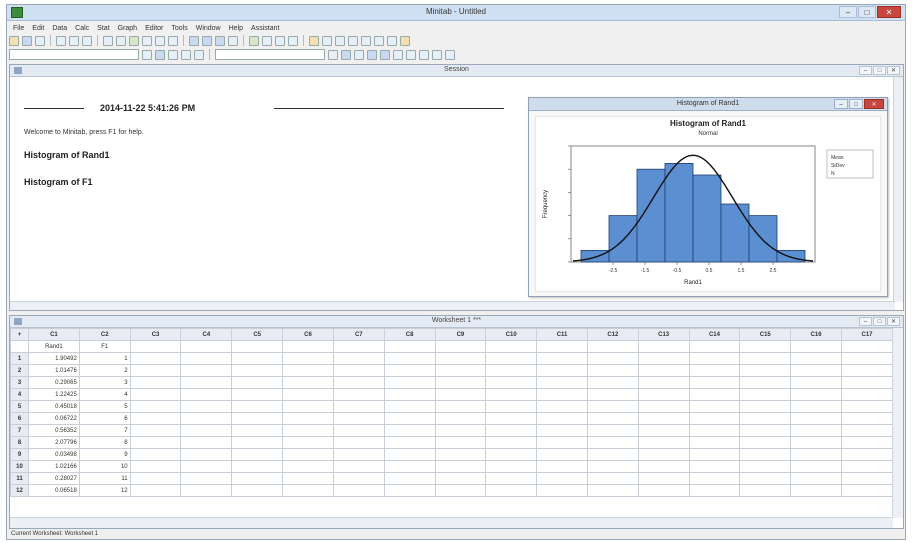 The width and height of the screenshot is (913, 543). I want to click on brush-icon, so click(314, 40).